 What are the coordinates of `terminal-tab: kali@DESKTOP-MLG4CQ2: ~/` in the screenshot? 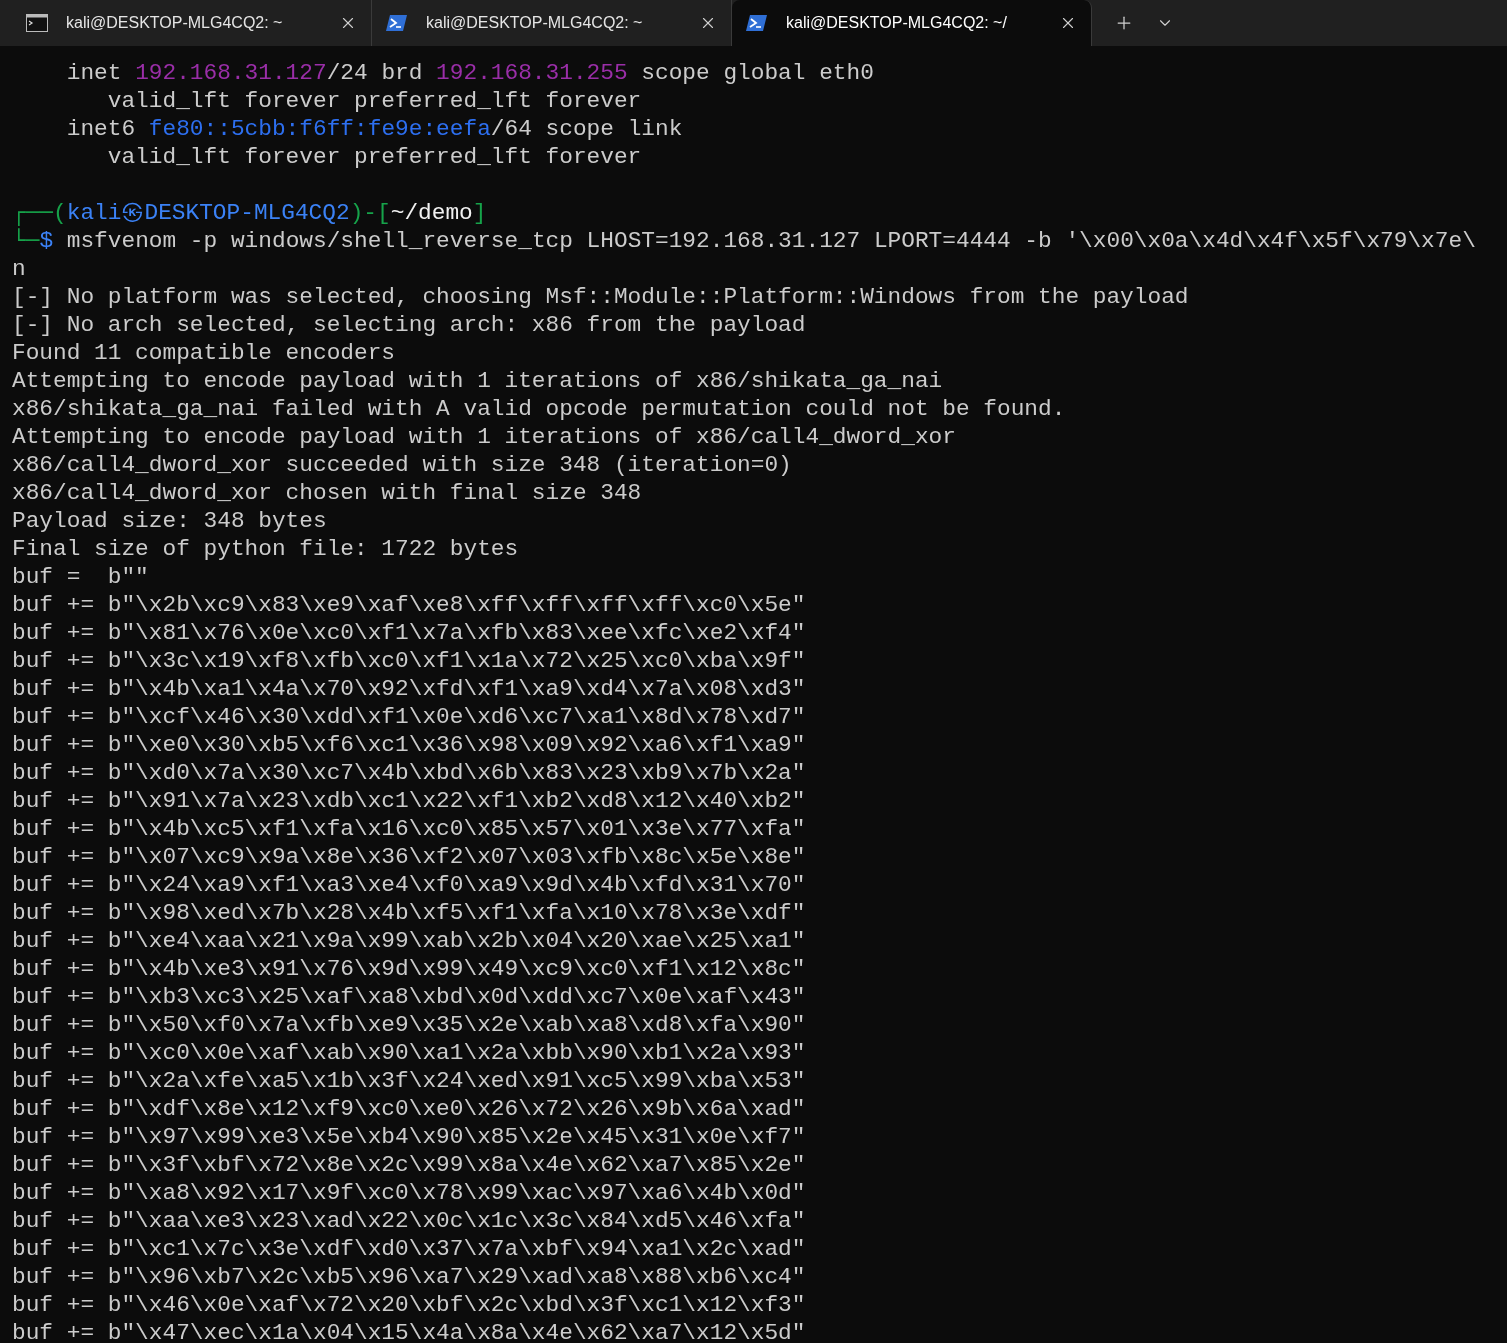 It's located at (912, 23).